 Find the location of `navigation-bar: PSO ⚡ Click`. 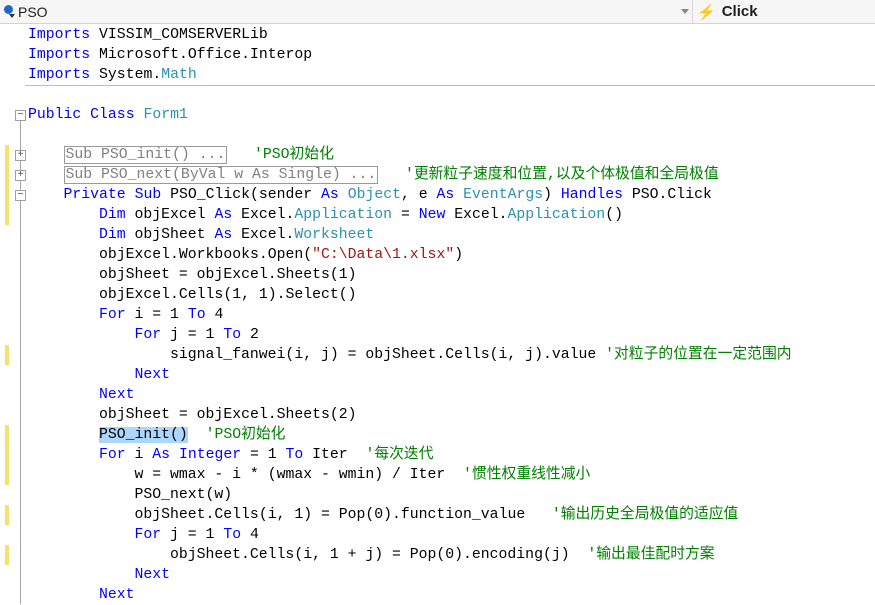

navigation-bar: PSO ⚡ Click is located at coordinates (437, 12).